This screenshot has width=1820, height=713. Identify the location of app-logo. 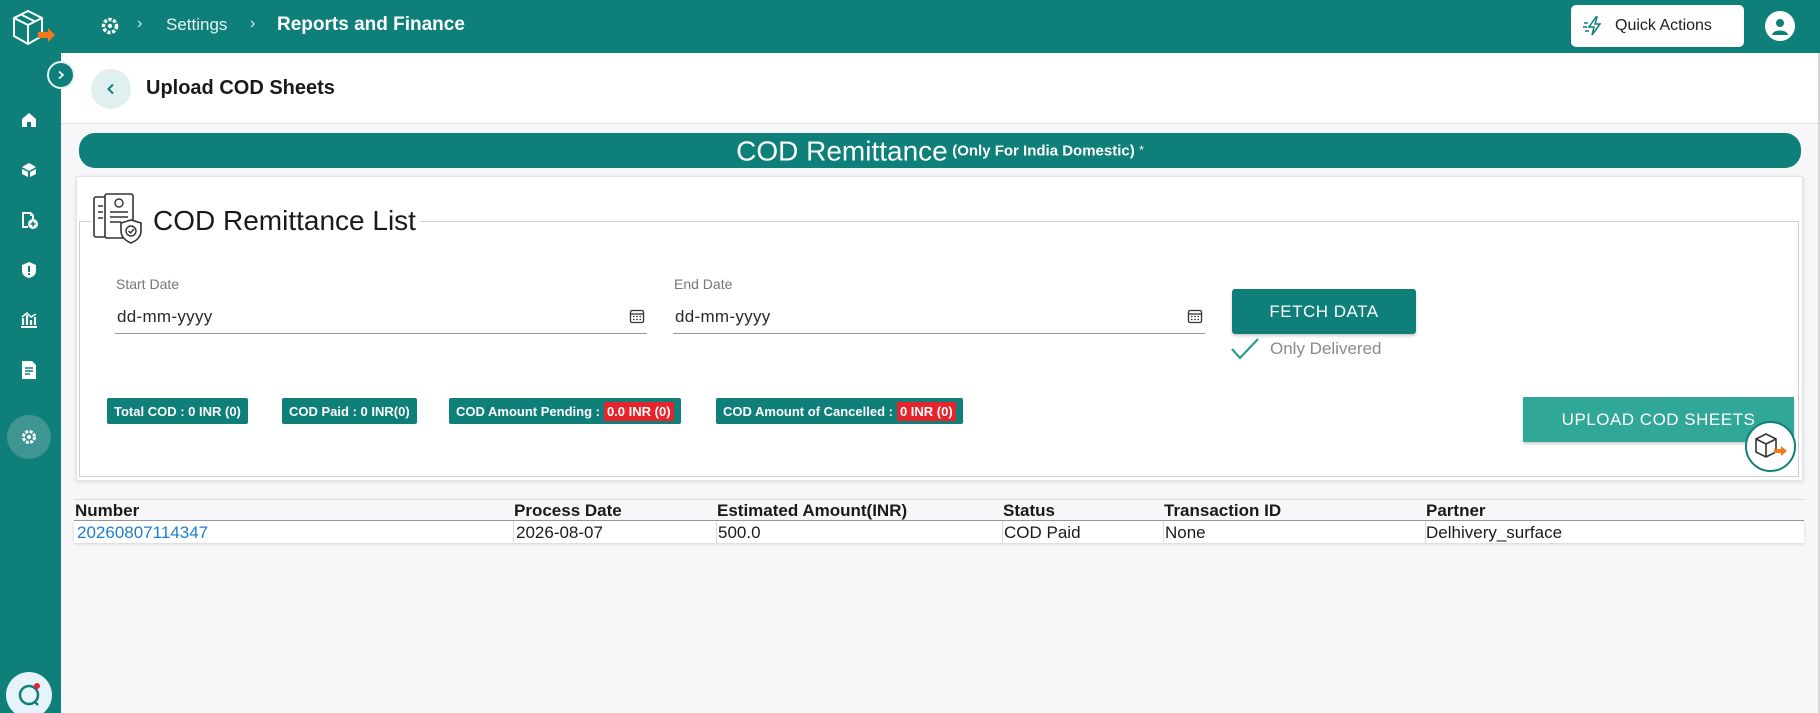
(32, 28).